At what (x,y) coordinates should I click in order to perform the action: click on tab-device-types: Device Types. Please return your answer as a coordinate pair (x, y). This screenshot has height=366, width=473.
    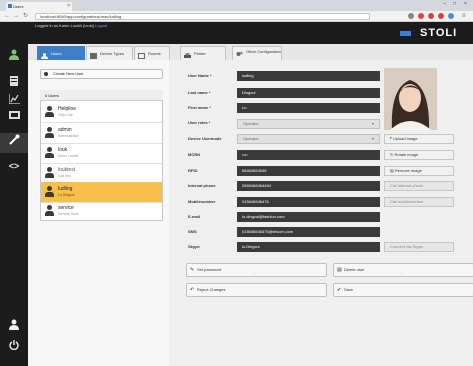
    Looking at the image, I should click on (109, 53).